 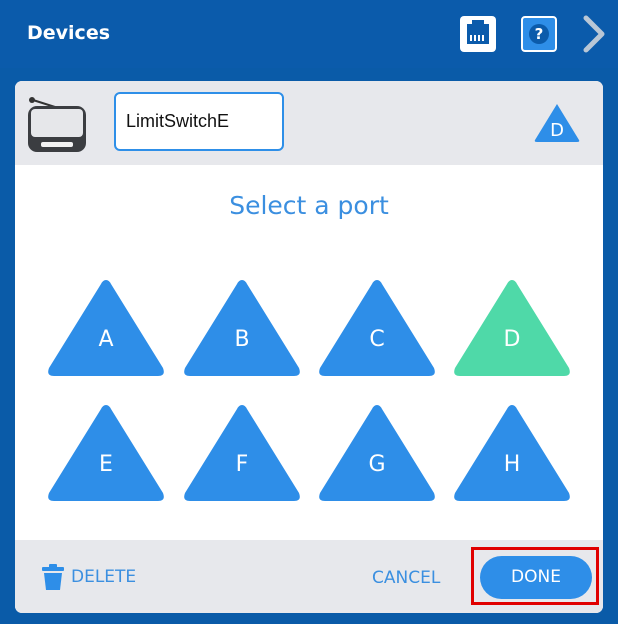 I want to click on assigned-port-badge: D, so click(x=557, y=123).